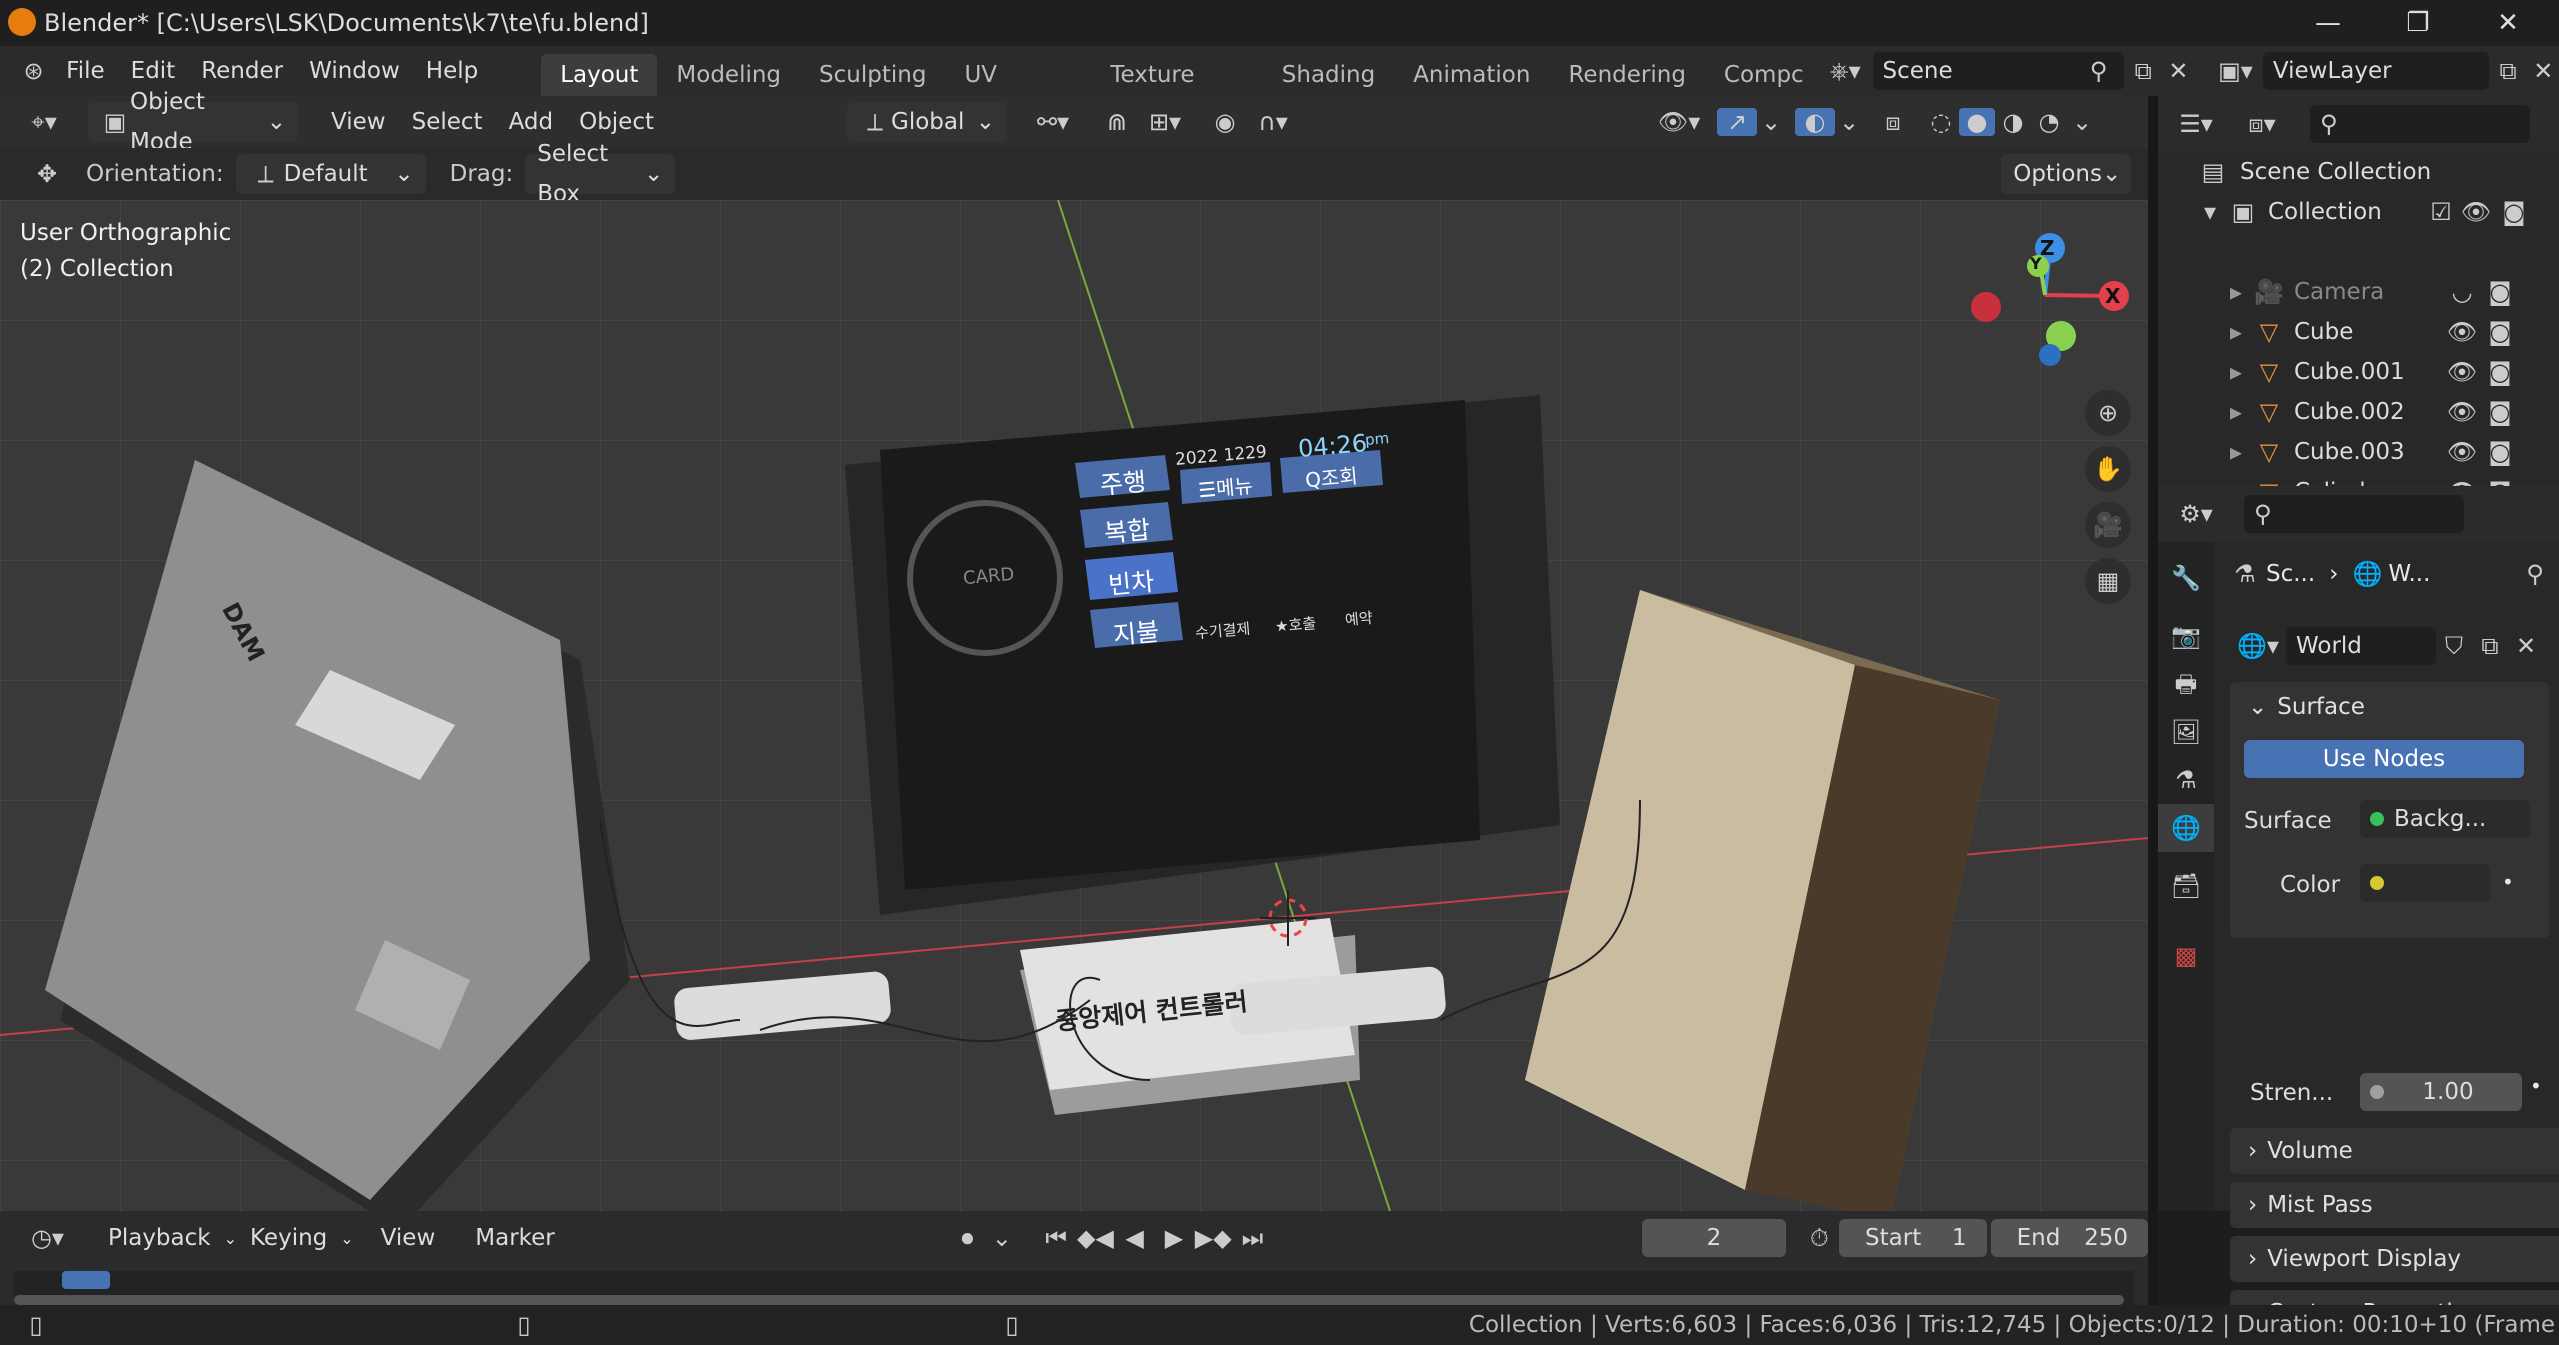 The image size is (2559, 1345). I want to click on output-tab-icon: 🖶, so click(2186, 684).